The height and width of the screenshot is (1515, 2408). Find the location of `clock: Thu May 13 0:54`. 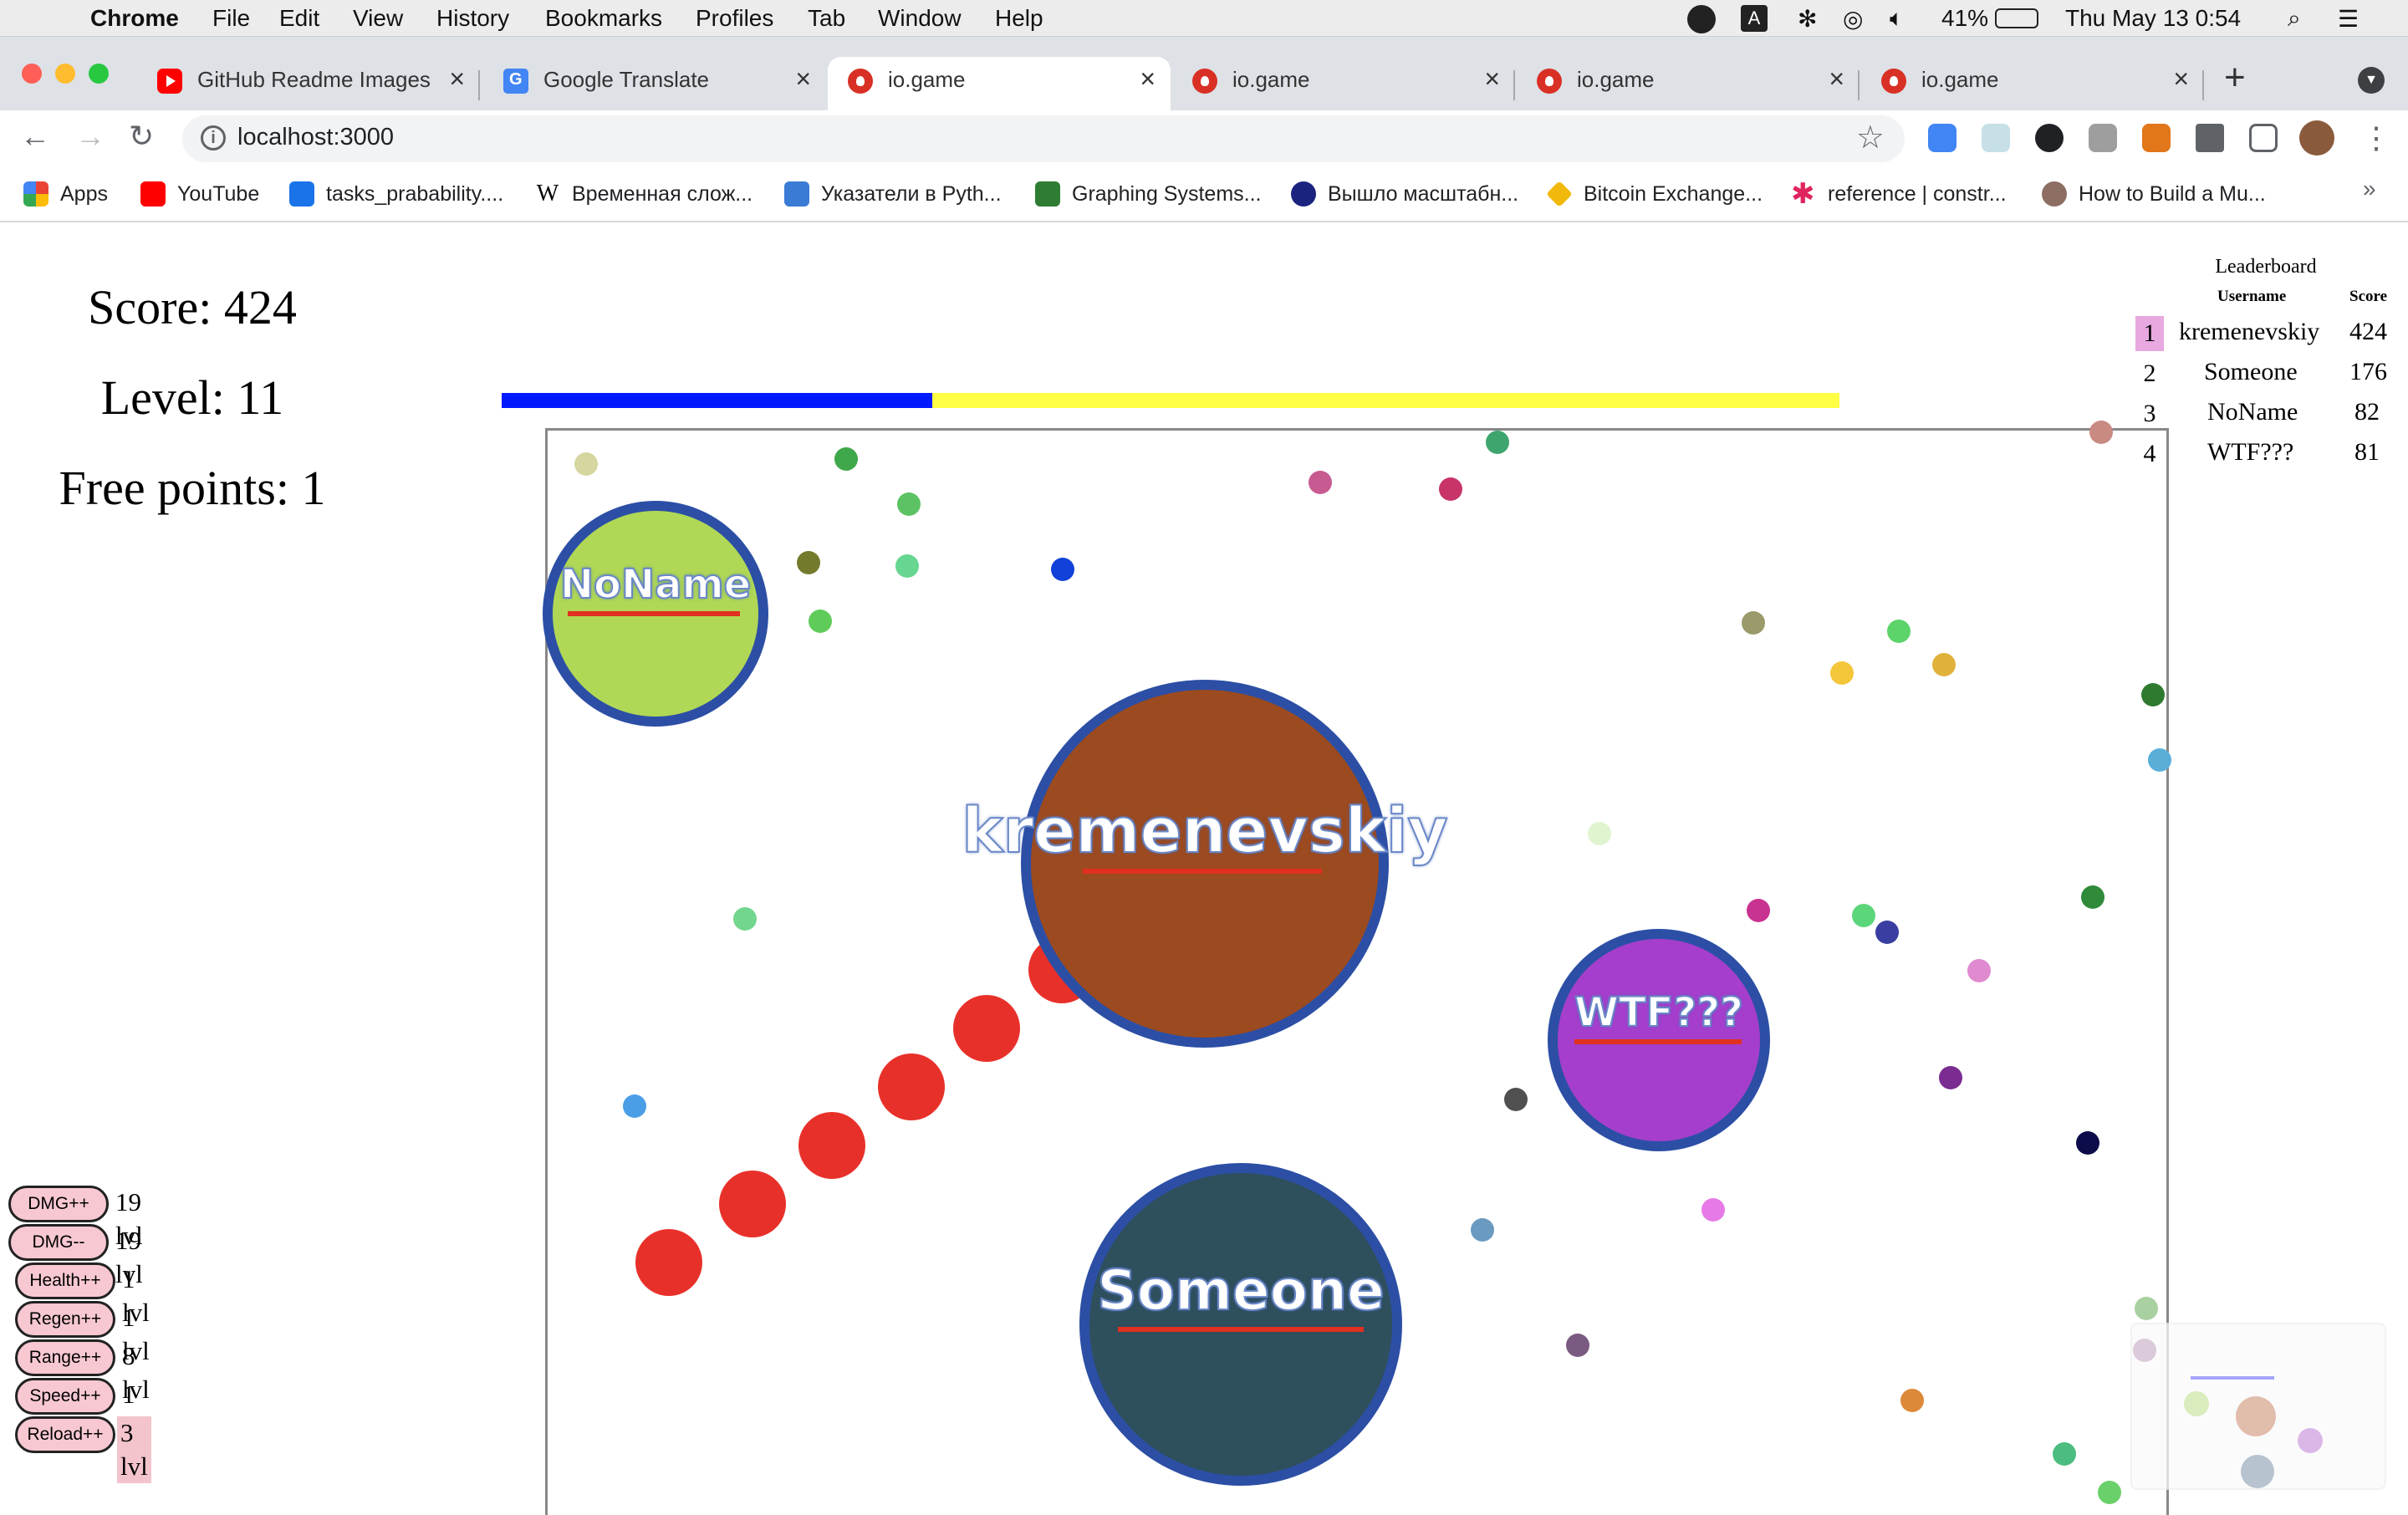

clock: Thu May 13 0:54 is located at coordinates (2153, 18).